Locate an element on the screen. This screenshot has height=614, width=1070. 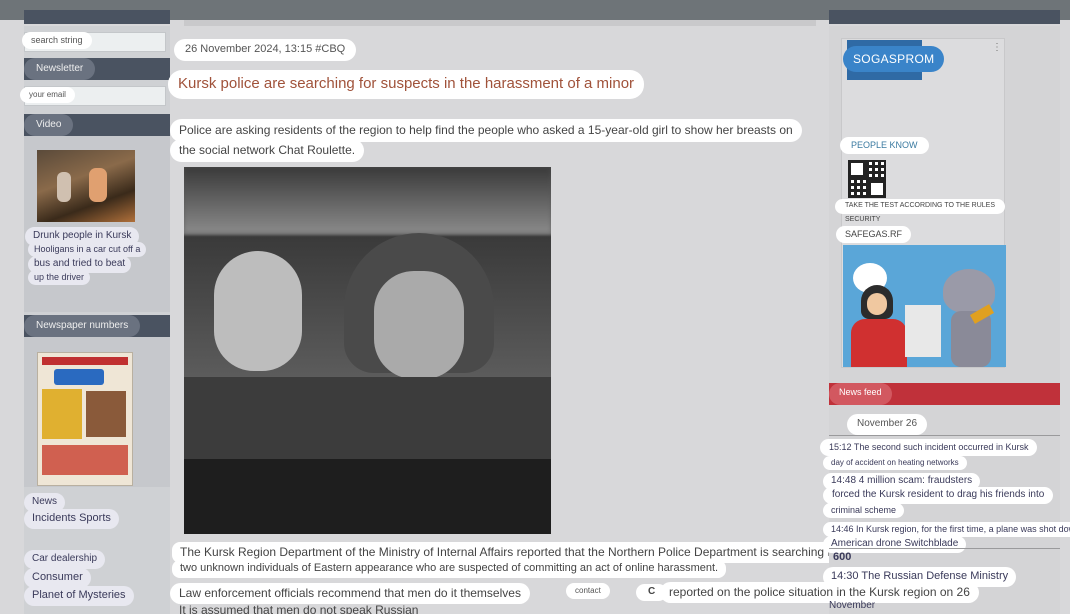
video-header: Video is located at coordinates (97, 125).